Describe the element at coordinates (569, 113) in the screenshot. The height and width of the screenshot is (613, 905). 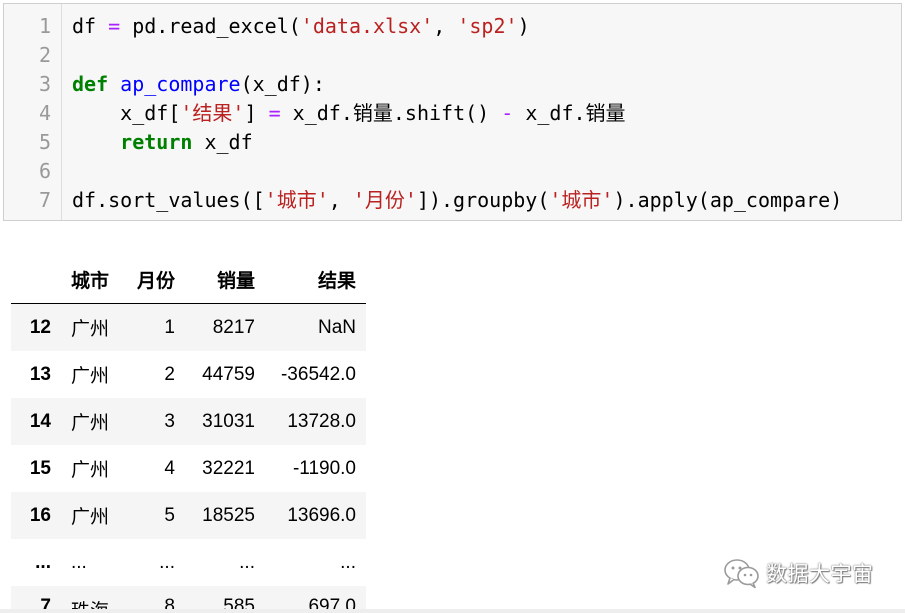
I see `code-token: x_df.销量` at that location.